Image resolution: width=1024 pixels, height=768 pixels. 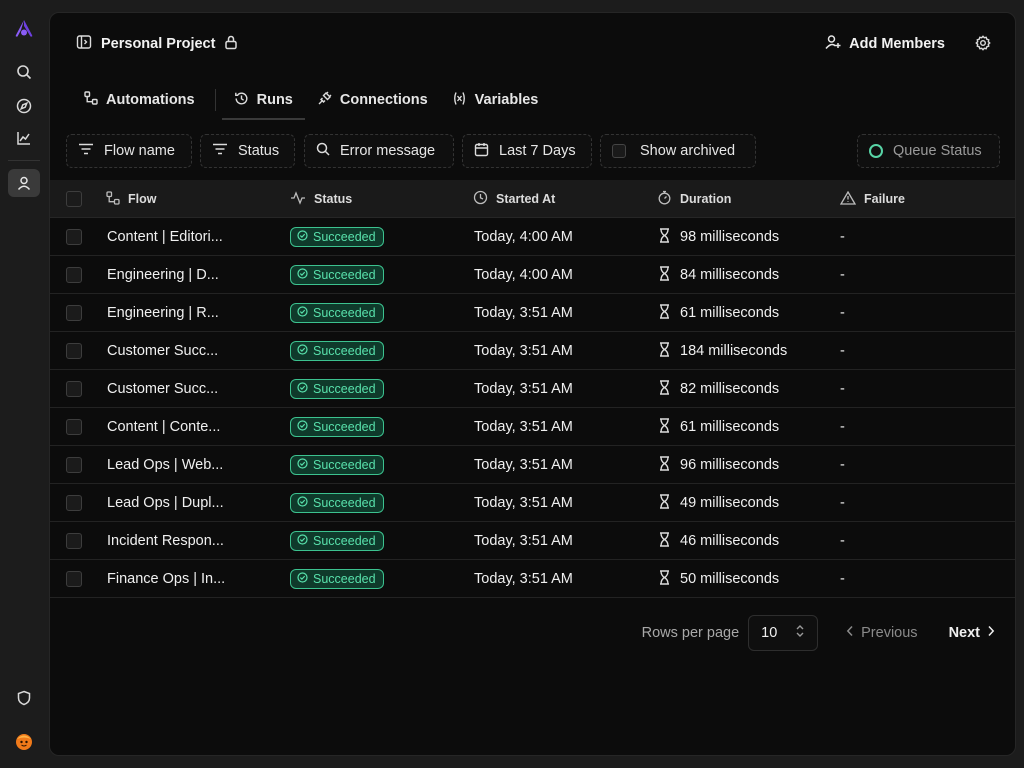 I want to click on gear-icon, so click(x=983, y=45).